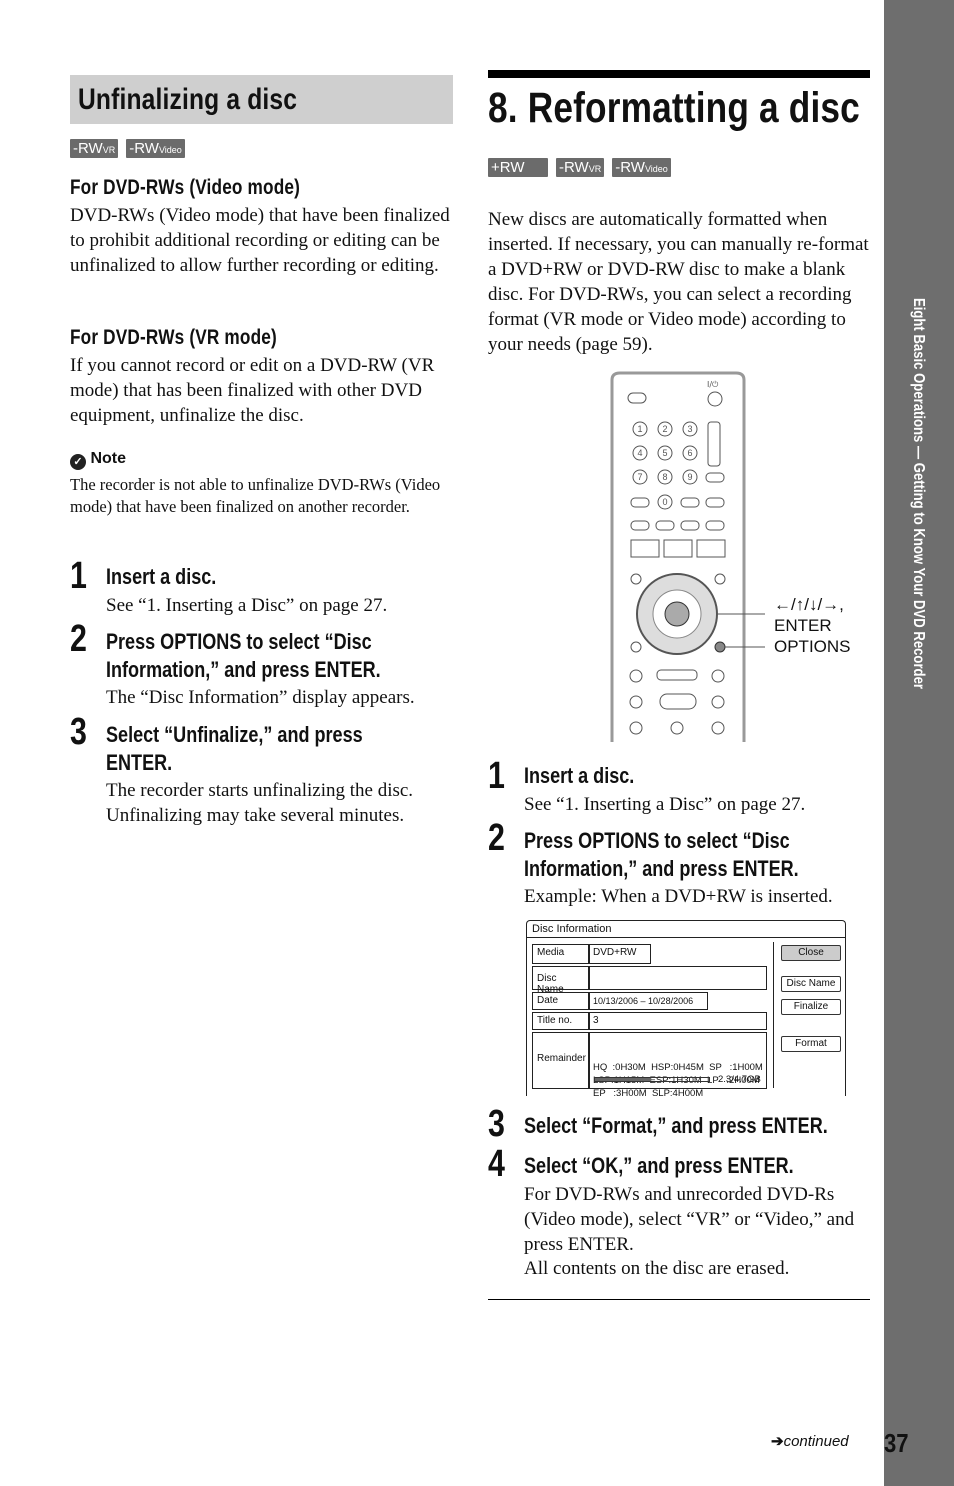 The image size is (954, 1486). I want to click on remainder-label: Remainder, so click(561, 1060).